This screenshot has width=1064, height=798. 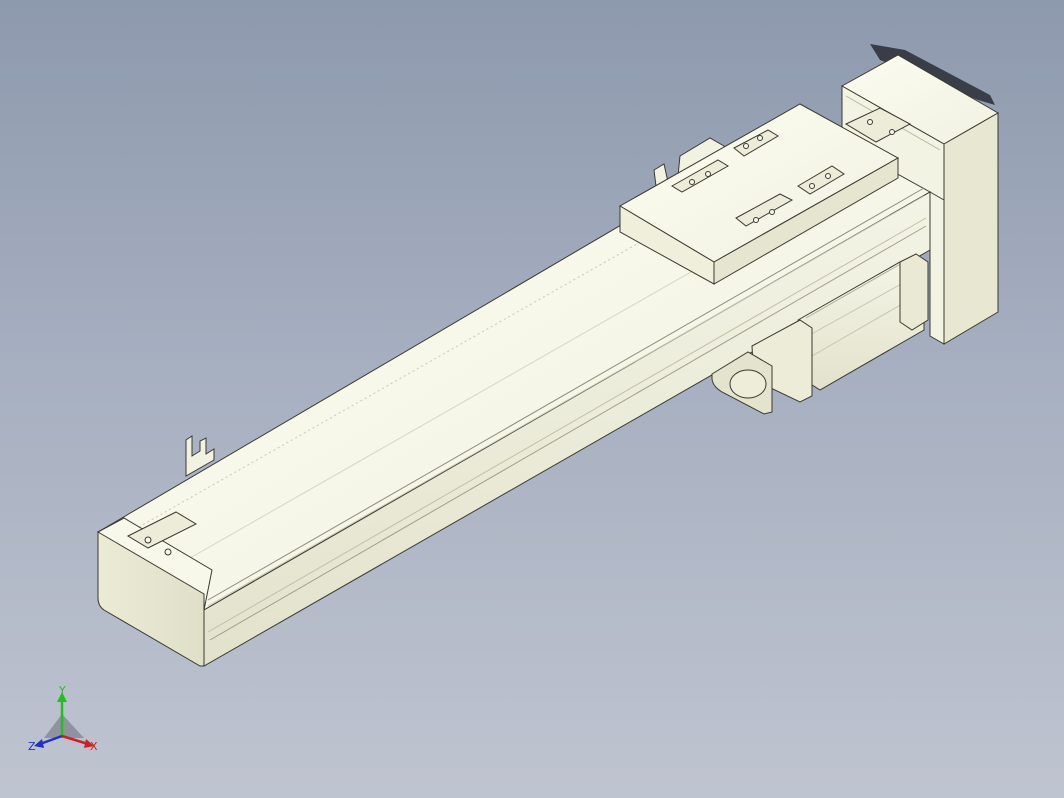 I want to click on triad-z-label: Z, so click(x=32, y=746).